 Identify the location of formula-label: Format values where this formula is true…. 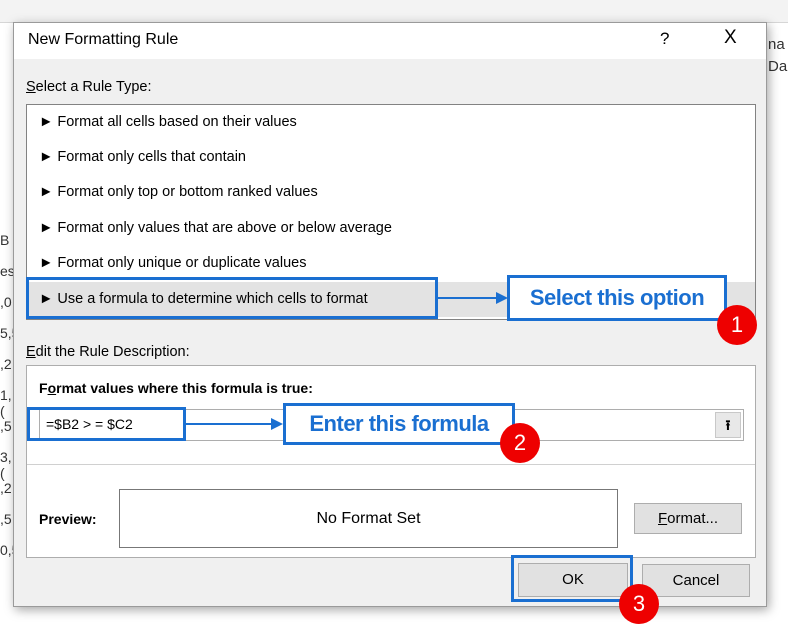
(176, 388).